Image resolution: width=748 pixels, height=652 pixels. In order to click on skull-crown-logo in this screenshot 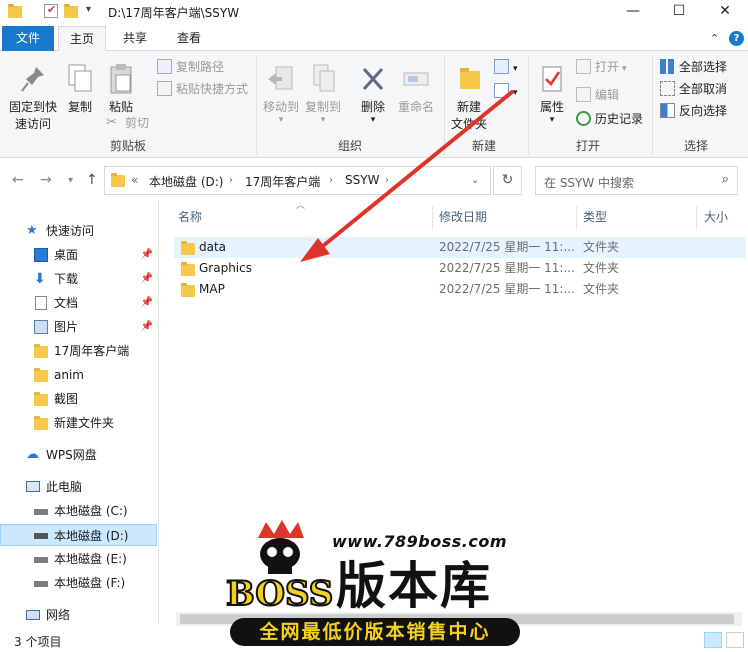, I will do `click(281, 547)`.